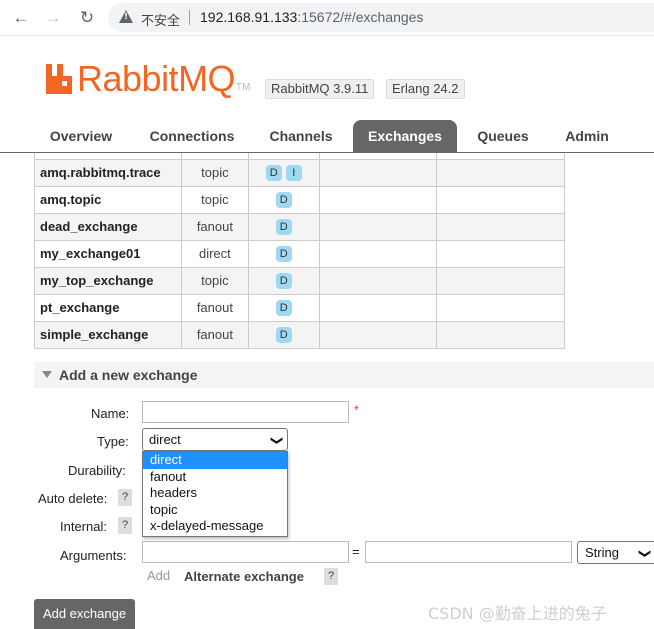  I want to click on argument-type-select: String ❯, so click(615, 552).